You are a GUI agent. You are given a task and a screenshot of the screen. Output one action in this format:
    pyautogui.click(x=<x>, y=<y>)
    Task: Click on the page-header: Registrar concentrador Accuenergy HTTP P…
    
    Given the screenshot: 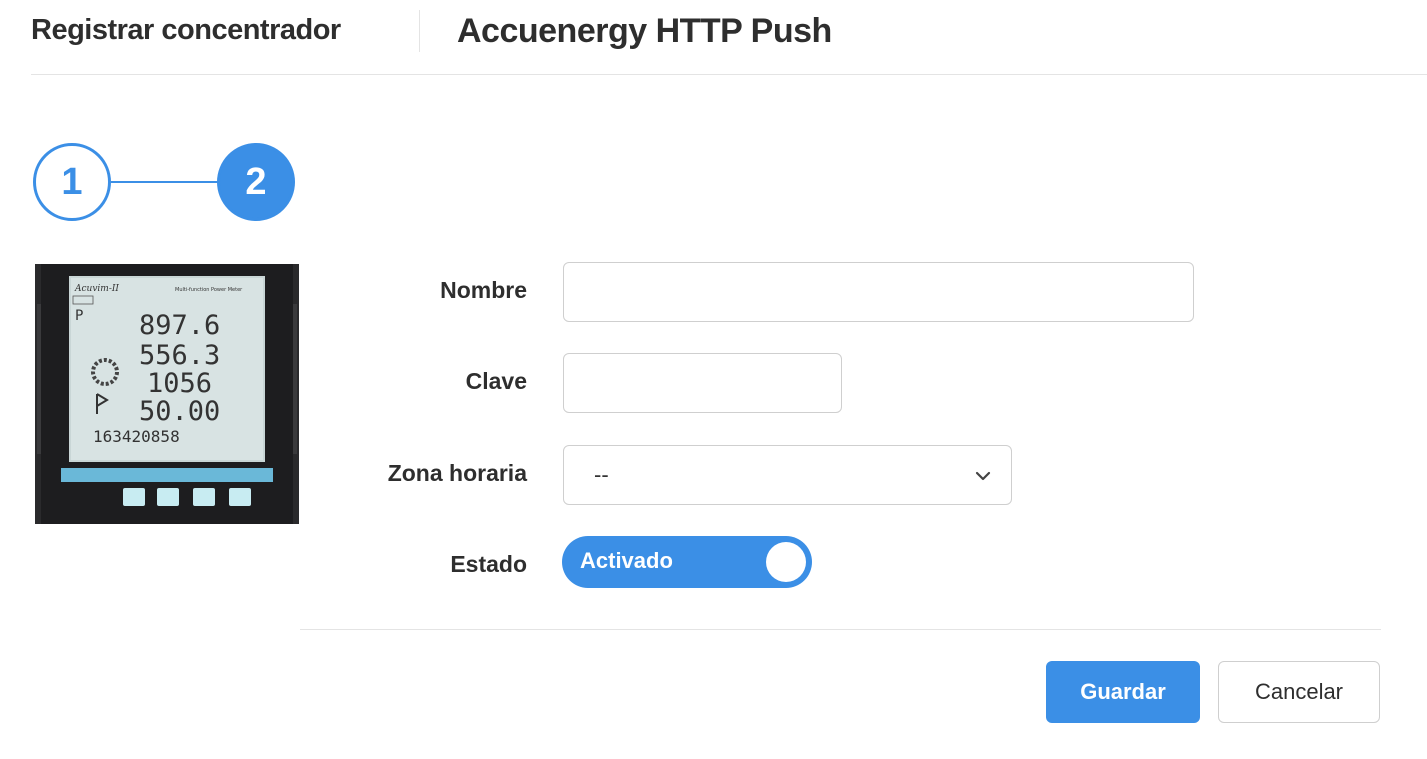 What is the action you would take?
    pyautogui.click(x=729, y=37)
    